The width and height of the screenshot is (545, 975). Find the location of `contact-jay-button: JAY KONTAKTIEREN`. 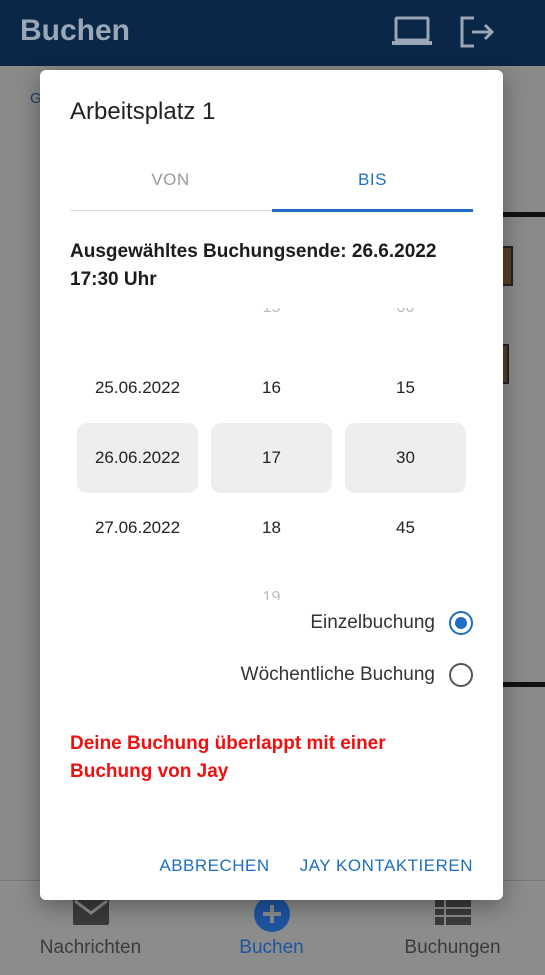

contact-jay-button: JAY KONTAKTIEREN is located at coordinates (386, 866).